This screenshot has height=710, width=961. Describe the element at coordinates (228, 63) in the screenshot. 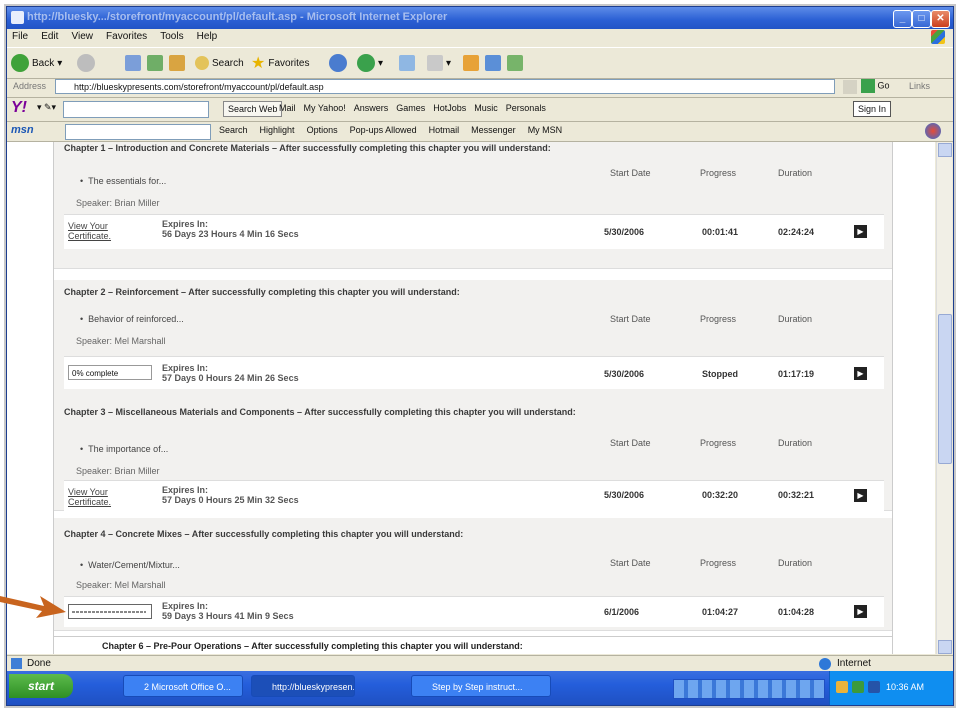

I see `search-label: Search` at that location.